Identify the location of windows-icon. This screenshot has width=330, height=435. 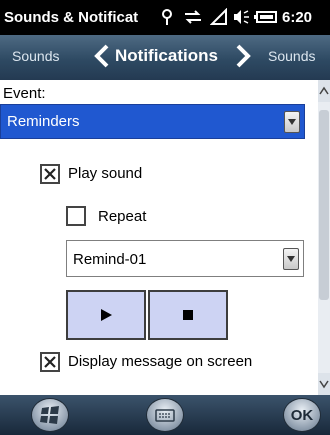
(49, 415).